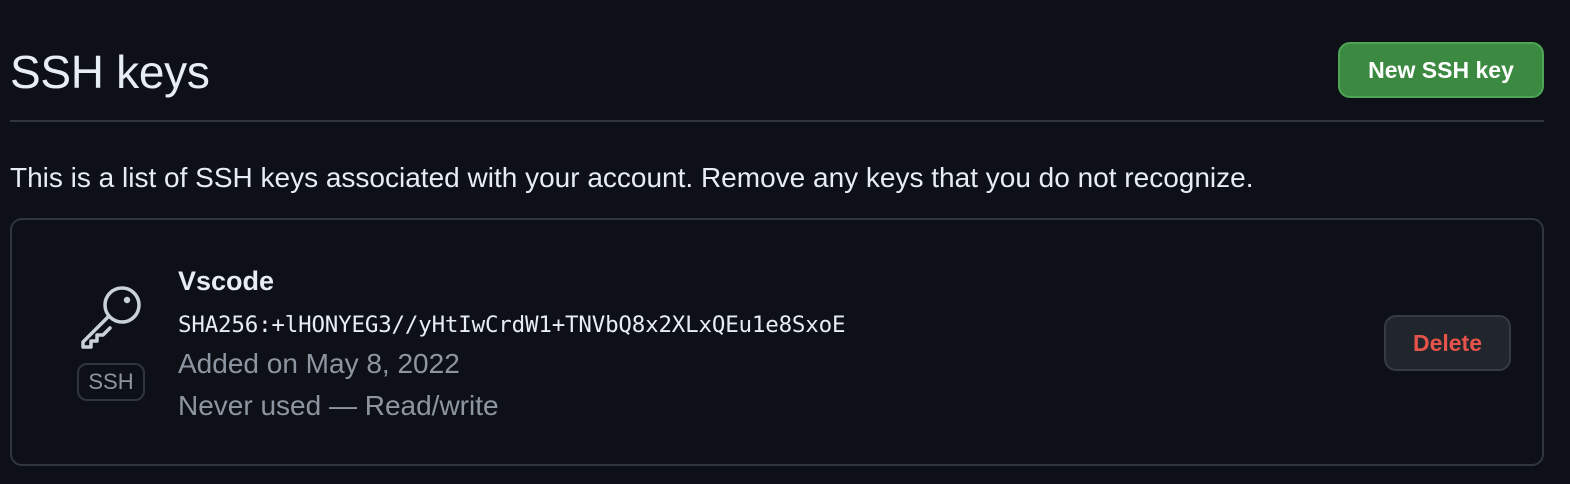 This screenshot has width=1570, height=484. What do you see at coordinates (1441, 70) in the screenshot?
I see `new-ssh-key-button: New SSH key` at bounding box center [1441, 70].